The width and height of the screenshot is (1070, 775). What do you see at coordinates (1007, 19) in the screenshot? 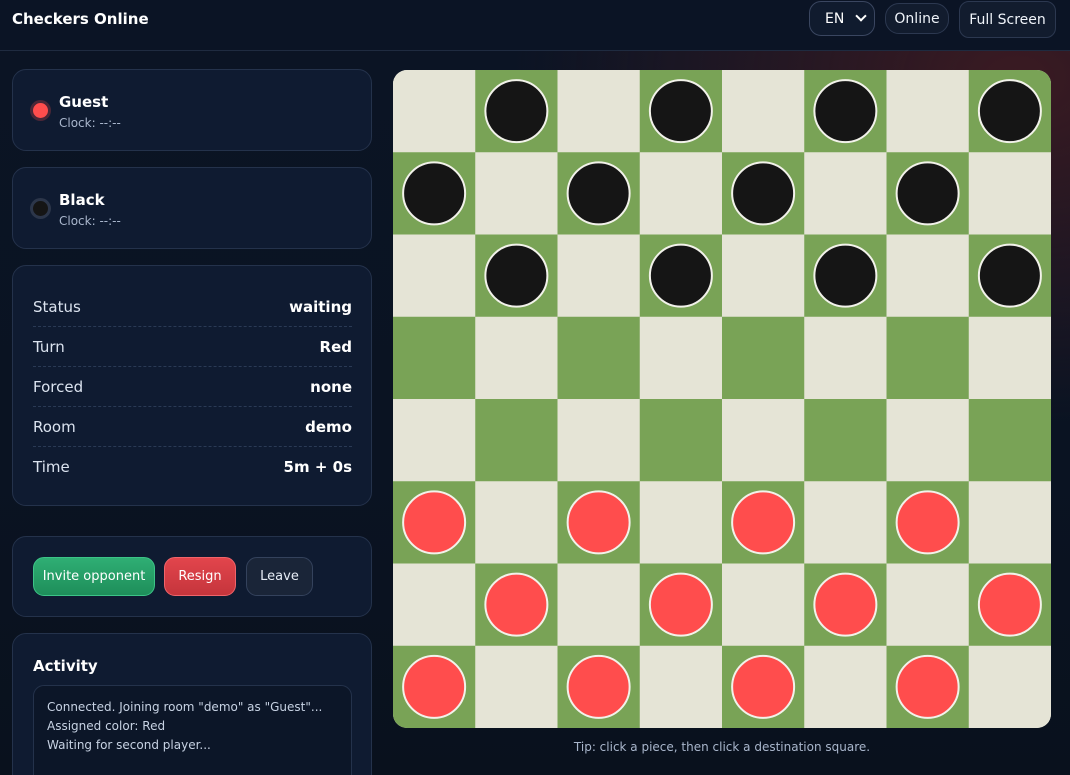
I see `fullscreen-button: Full Screen` at bounding box center [1007, 19].